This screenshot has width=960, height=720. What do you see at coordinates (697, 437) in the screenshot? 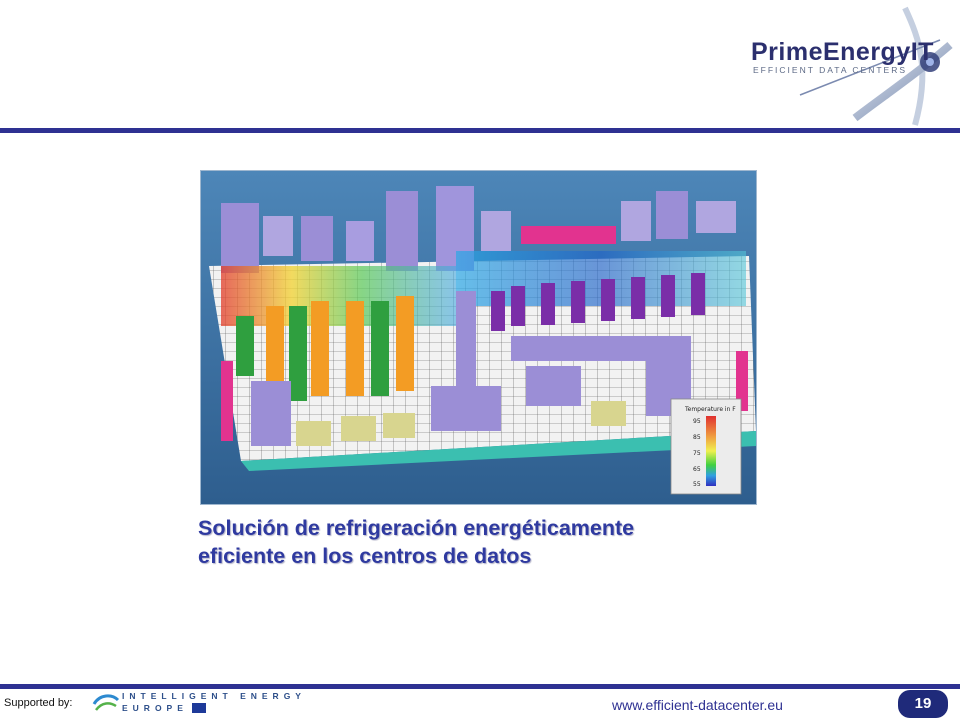
I see `legend-tick: 85` at bounding box center [697, 437].